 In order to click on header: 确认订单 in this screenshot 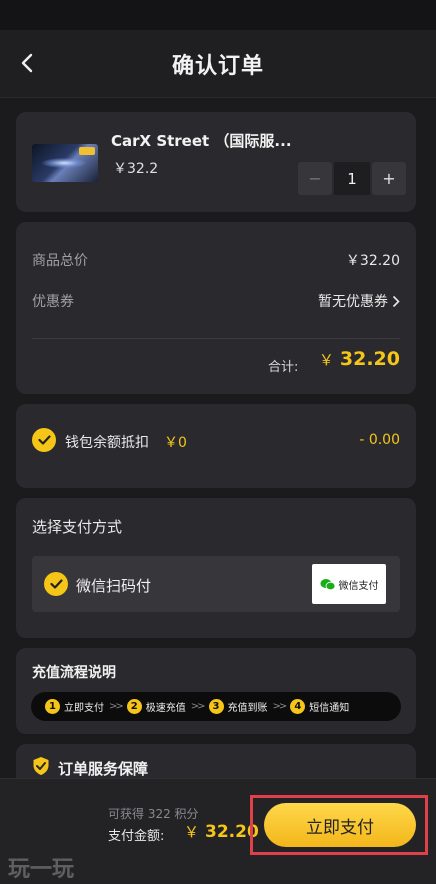, I will do `click(218, 64)`.